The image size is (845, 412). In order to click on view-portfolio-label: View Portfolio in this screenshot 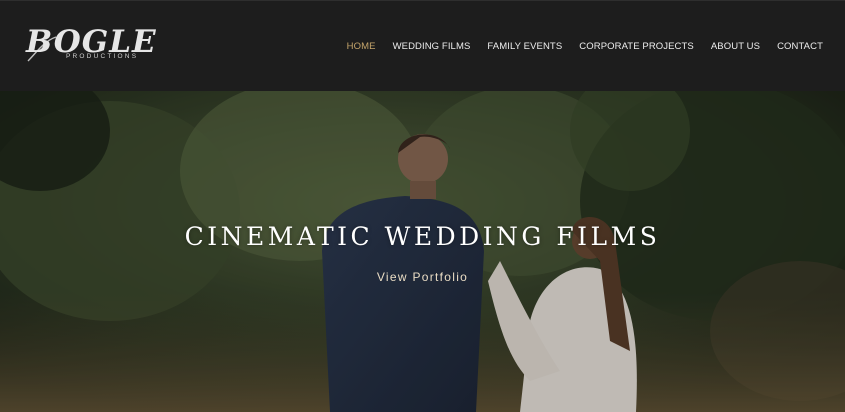, I will do `click(422, 277)`.